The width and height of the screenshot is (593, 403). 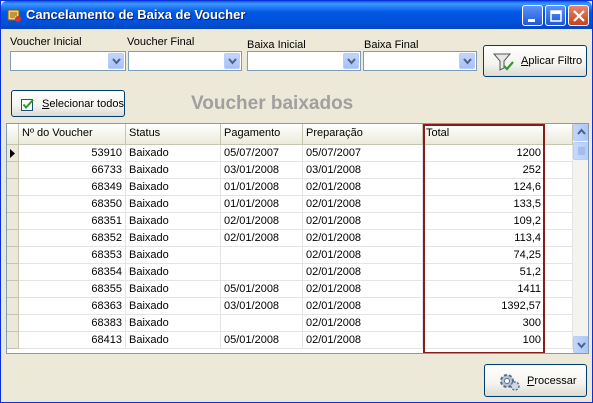 I want to click on page-heading: Voucher baixados, so click(x=272, y=103).